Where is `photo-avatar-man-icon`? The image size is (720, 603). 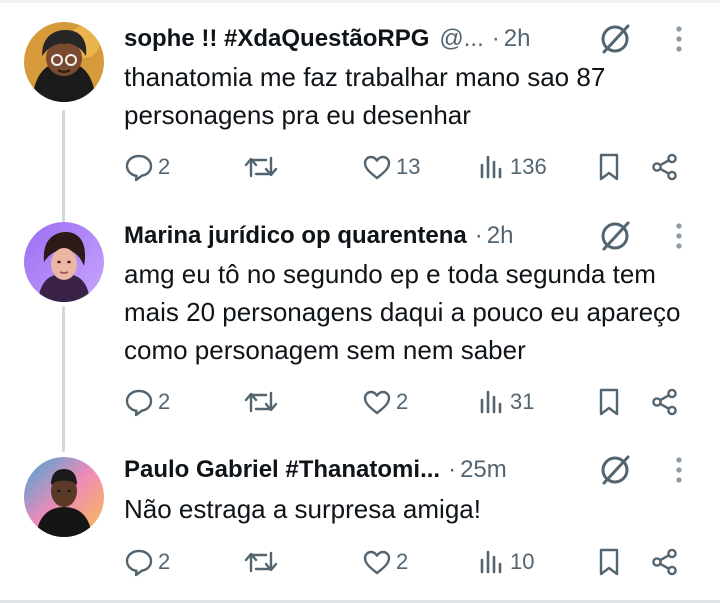
photo-avatar-man-icon is located at coordinates (64, 497).